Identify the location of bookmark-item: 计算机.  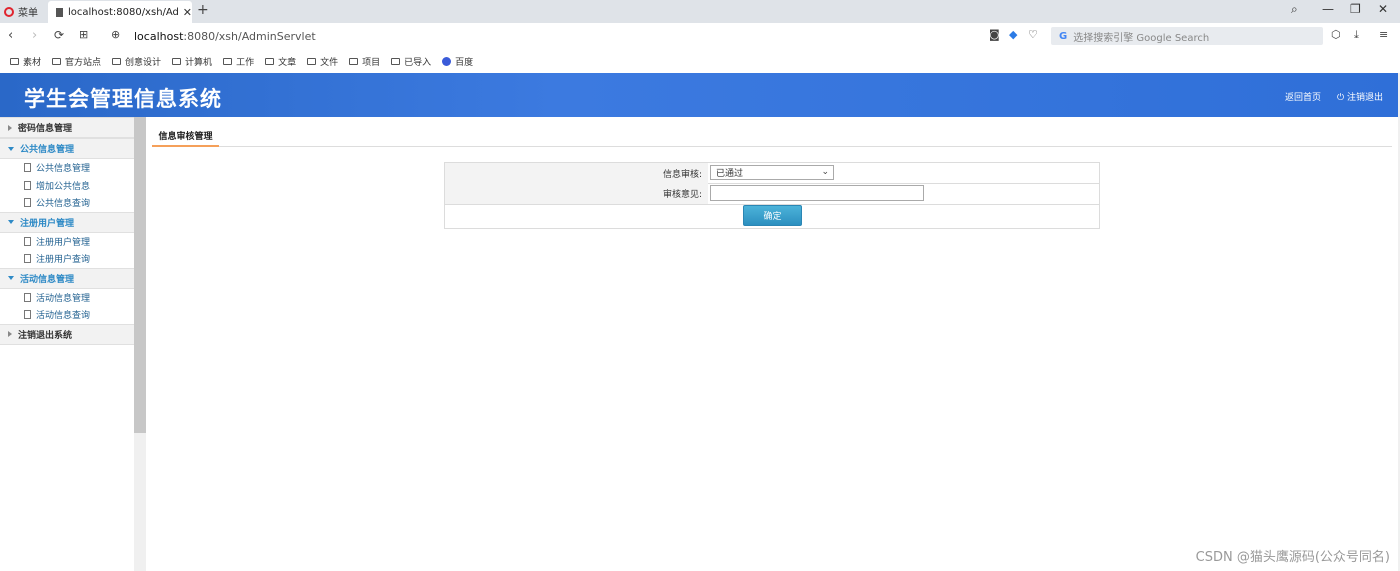
(192, 61).